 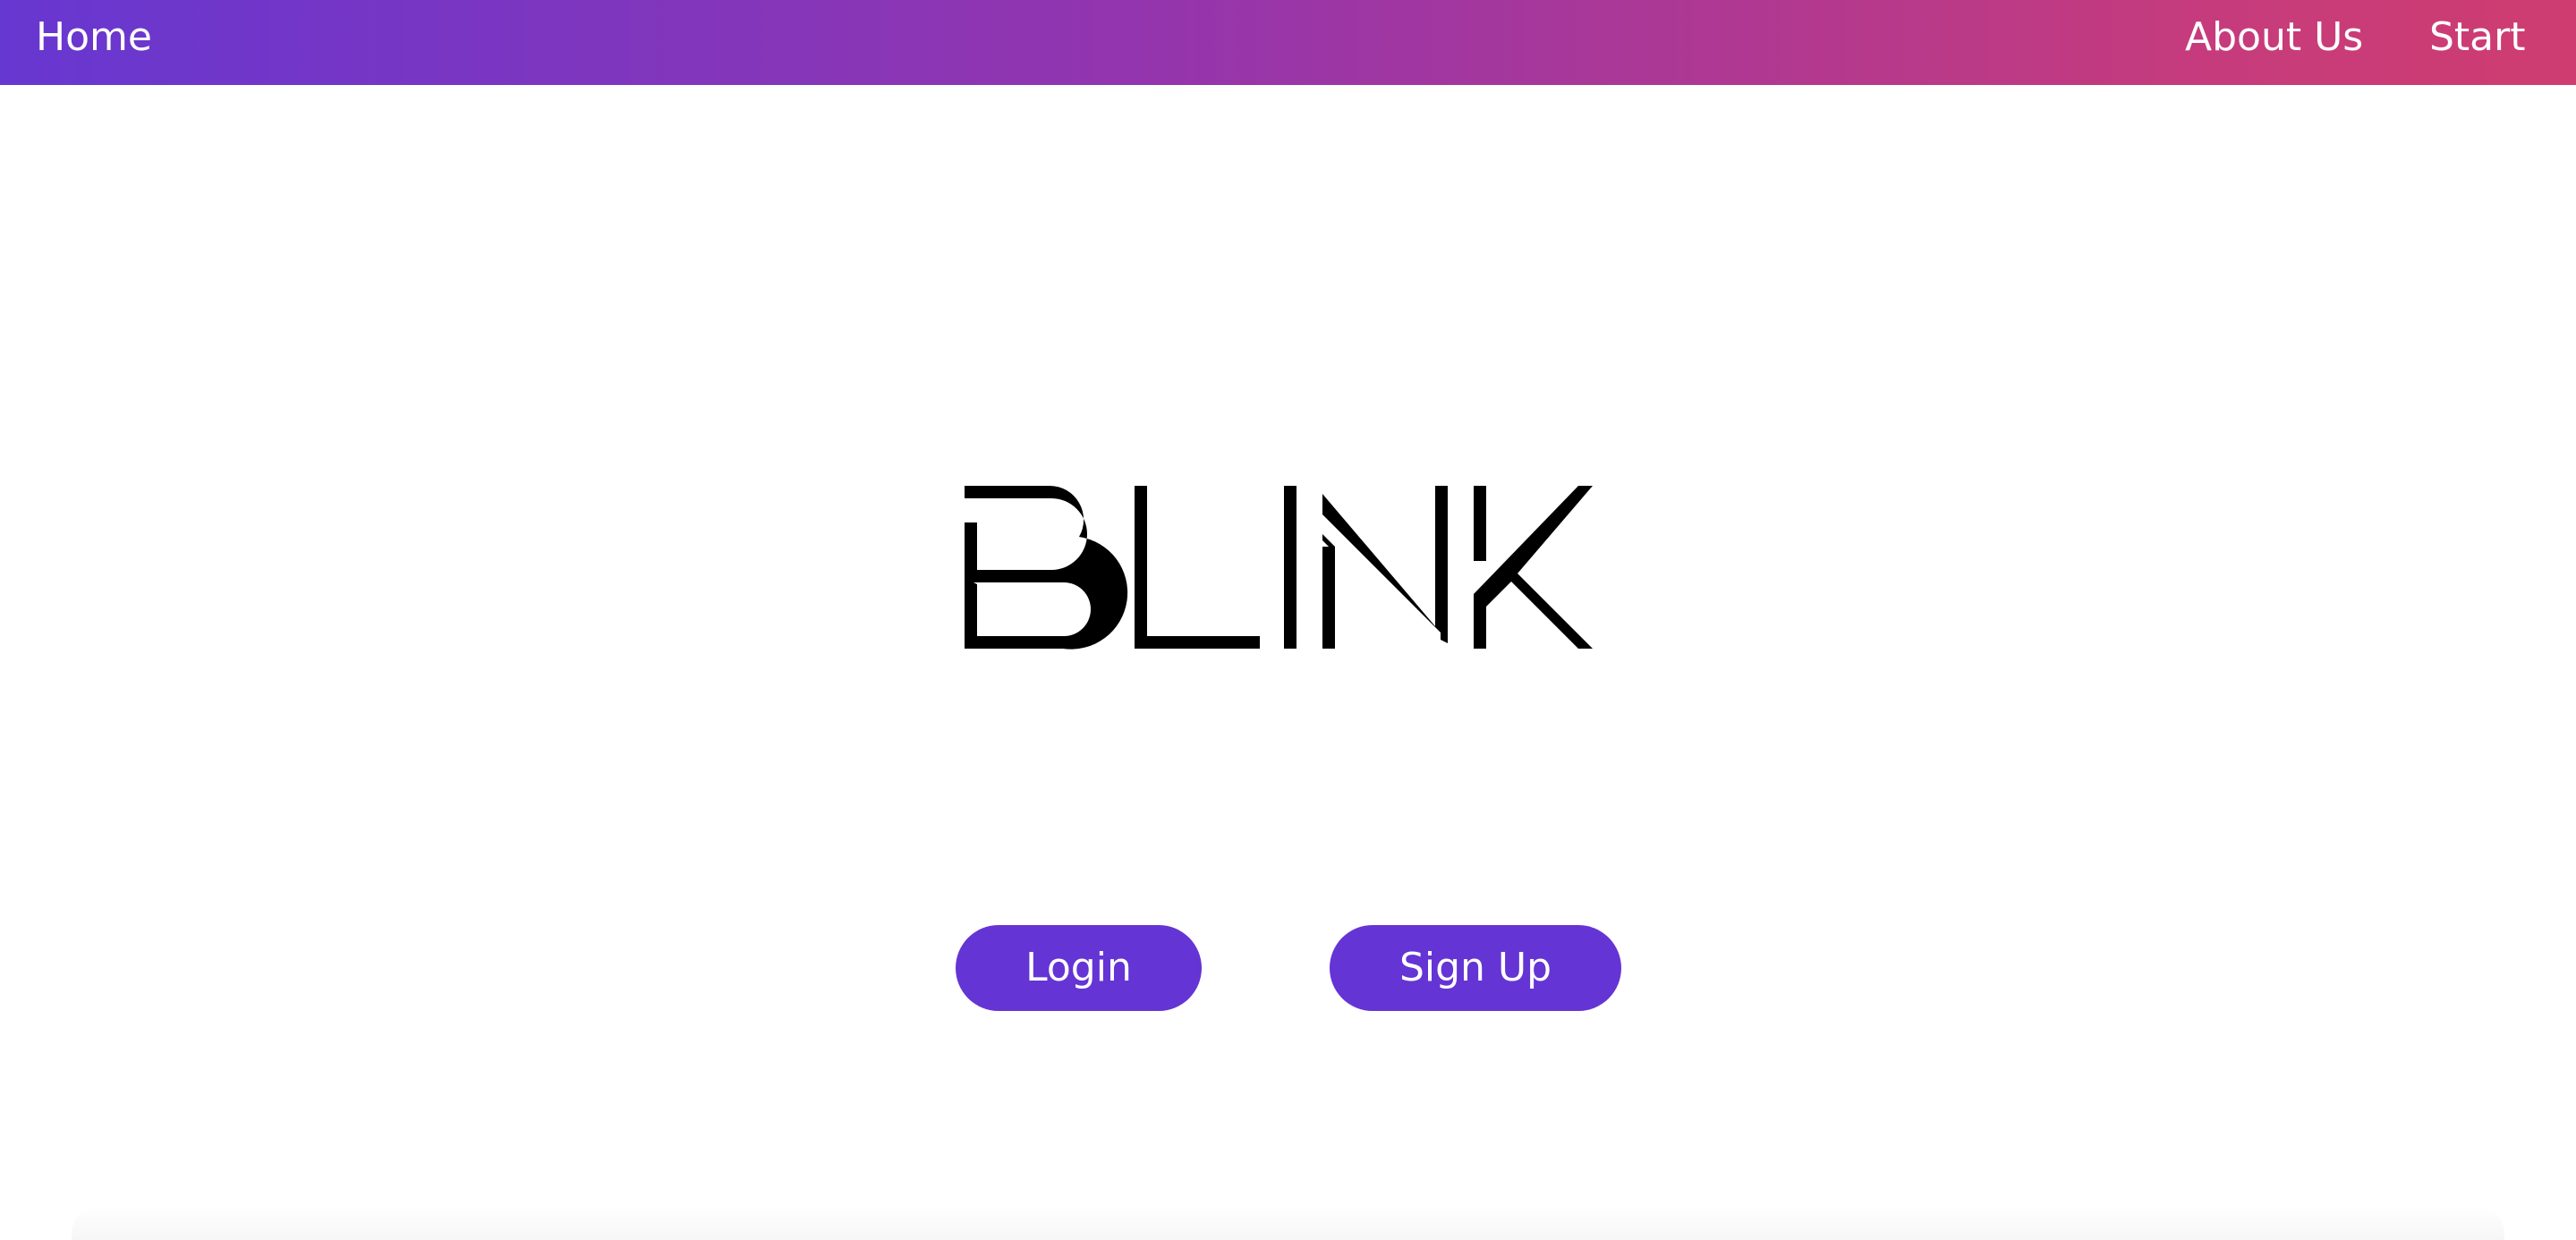 What do you see at coordinates (2274, 37) in the screenshot?
I see `nav-about-us-link: About Us` at bounding box center [2274, 37].